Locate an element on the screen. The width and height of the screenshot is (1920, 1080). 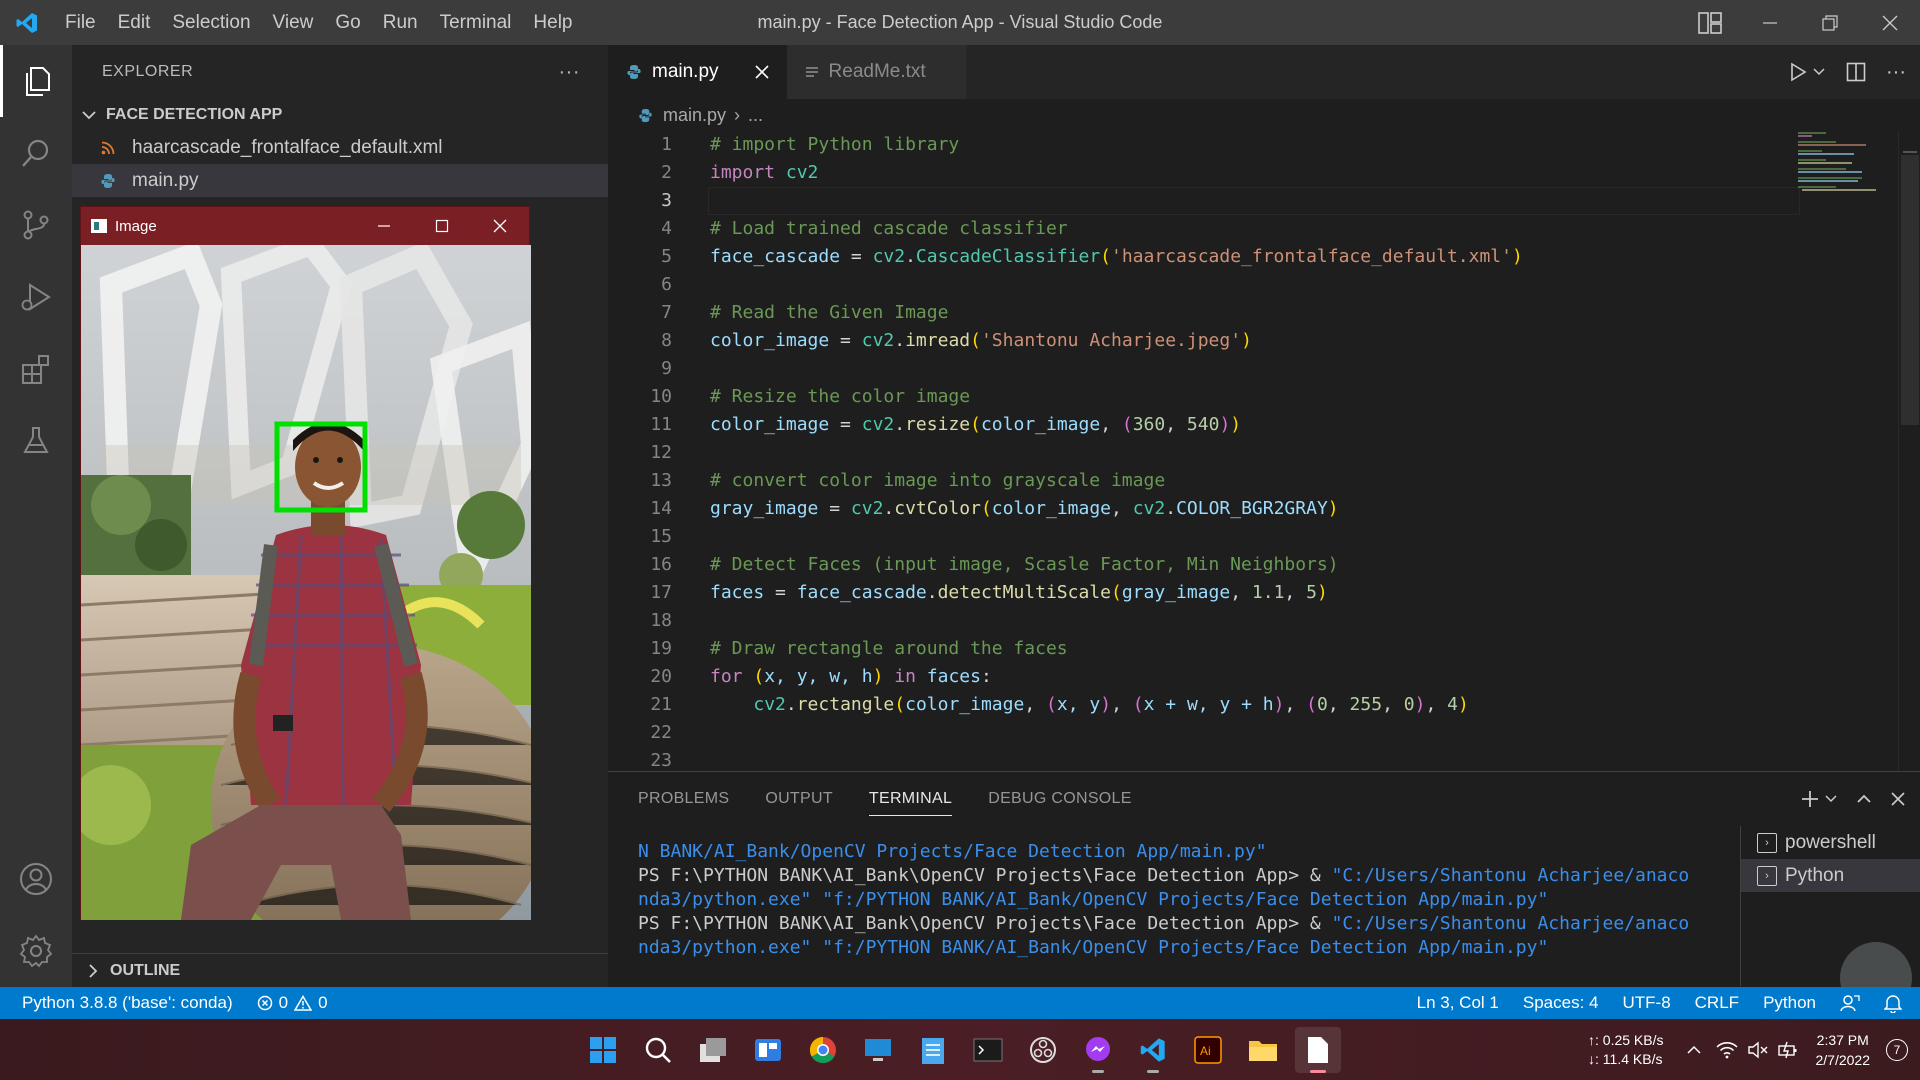
menu-file: File is located at coordinates (80, 22).